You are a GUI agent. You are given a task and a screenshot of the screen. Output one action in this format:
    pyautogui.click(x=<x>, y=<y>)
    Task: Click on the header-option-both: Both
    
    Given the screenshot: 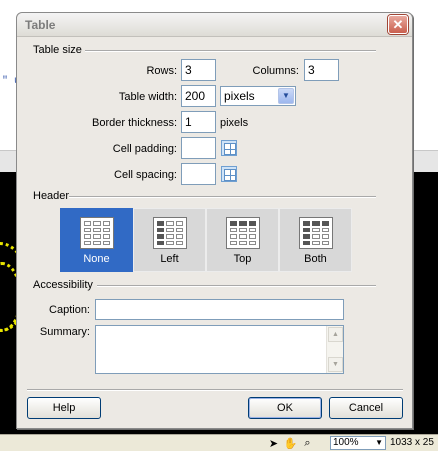 What is the action you would take?
    pyautogui.click(x=315, y=240)
    